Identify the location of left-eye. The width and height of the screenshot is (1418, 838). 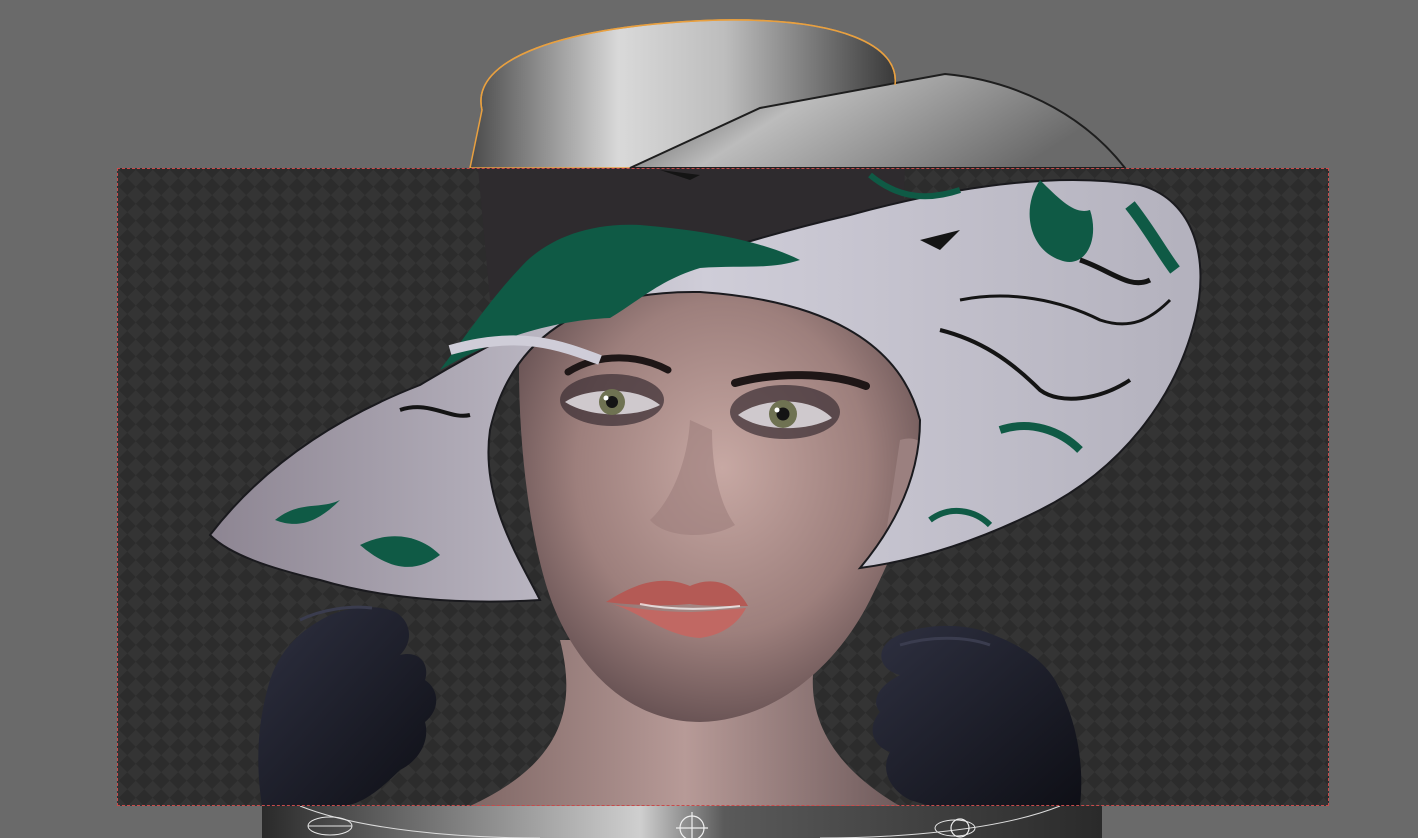
(612, 400).